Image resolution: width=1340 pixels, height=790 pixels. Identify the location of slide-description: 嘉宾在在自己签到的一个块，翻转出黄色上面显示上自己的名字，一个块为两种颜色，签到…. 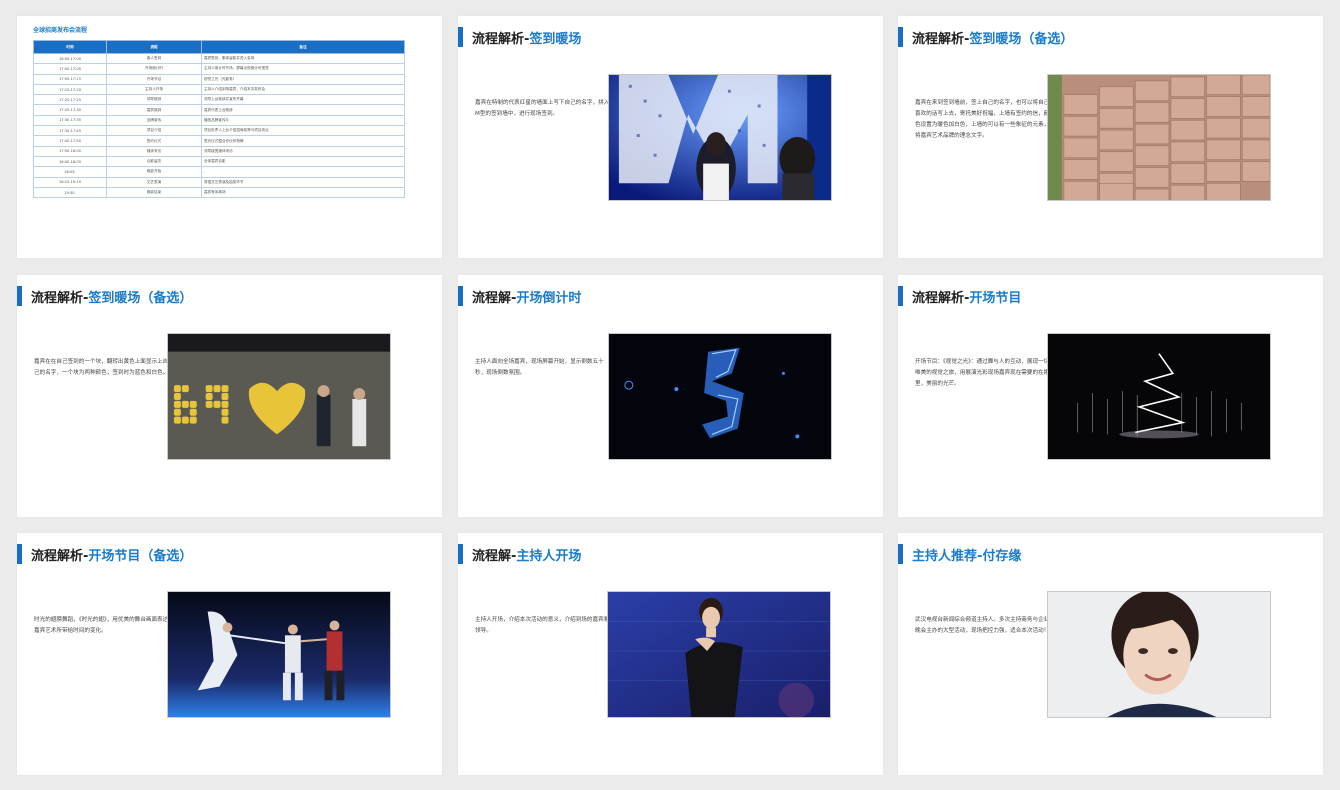
(101, 367).